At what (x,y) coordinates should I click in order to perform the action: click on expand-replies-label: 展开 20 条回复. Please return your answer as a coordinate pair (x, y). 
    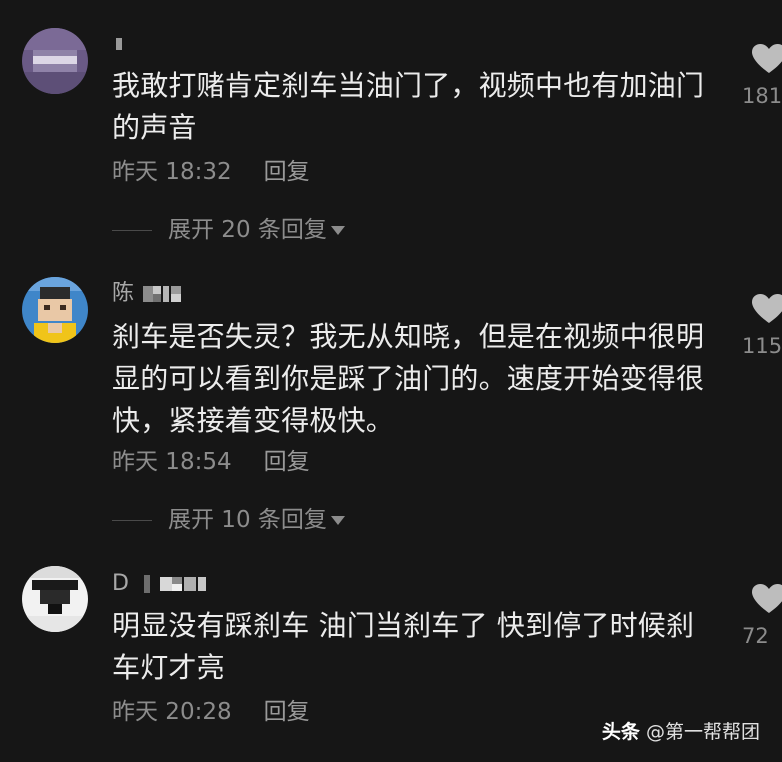
    Looking at the image, I should click on (247, 230).